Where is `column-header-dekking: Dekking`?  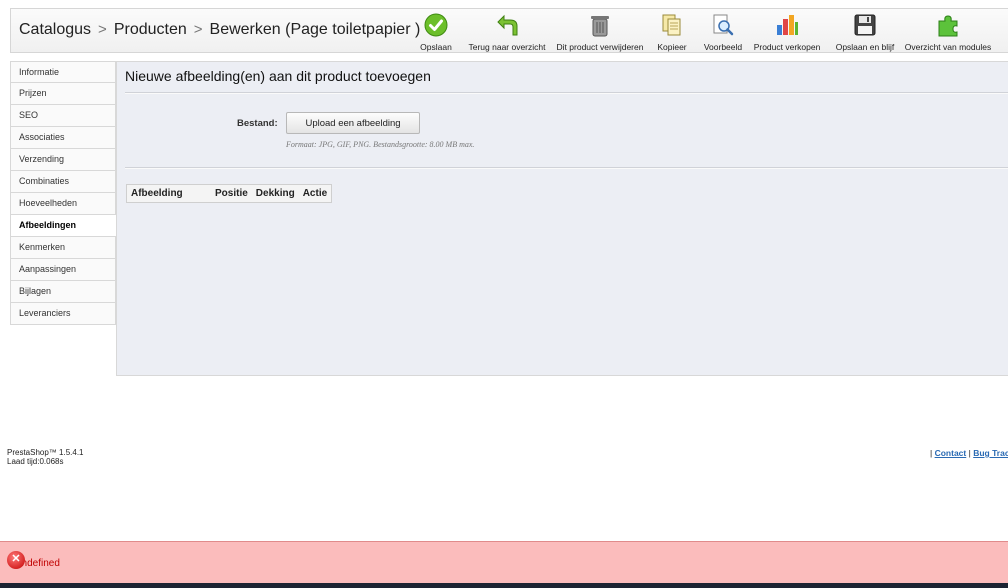 column-header-dekking: Dekking is located at coordinates (275, 193).